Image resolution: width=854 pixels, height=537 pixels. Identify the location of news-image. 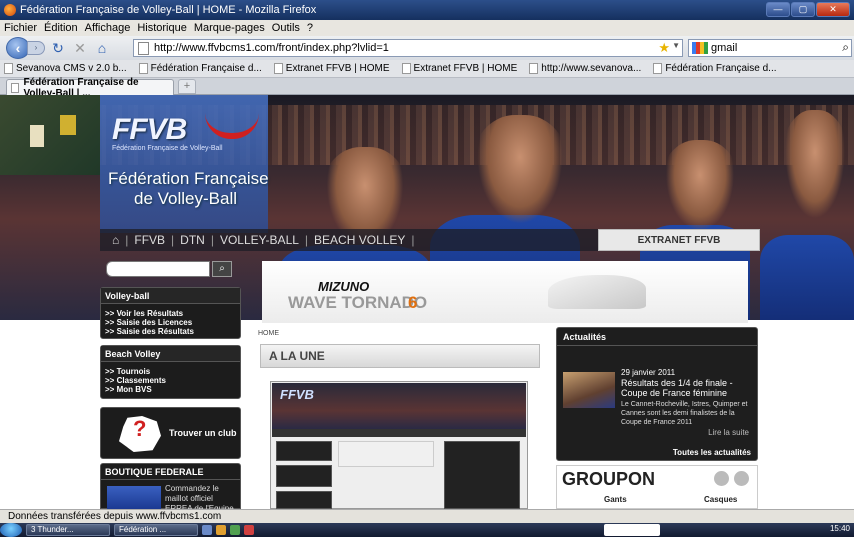
(589, 390).